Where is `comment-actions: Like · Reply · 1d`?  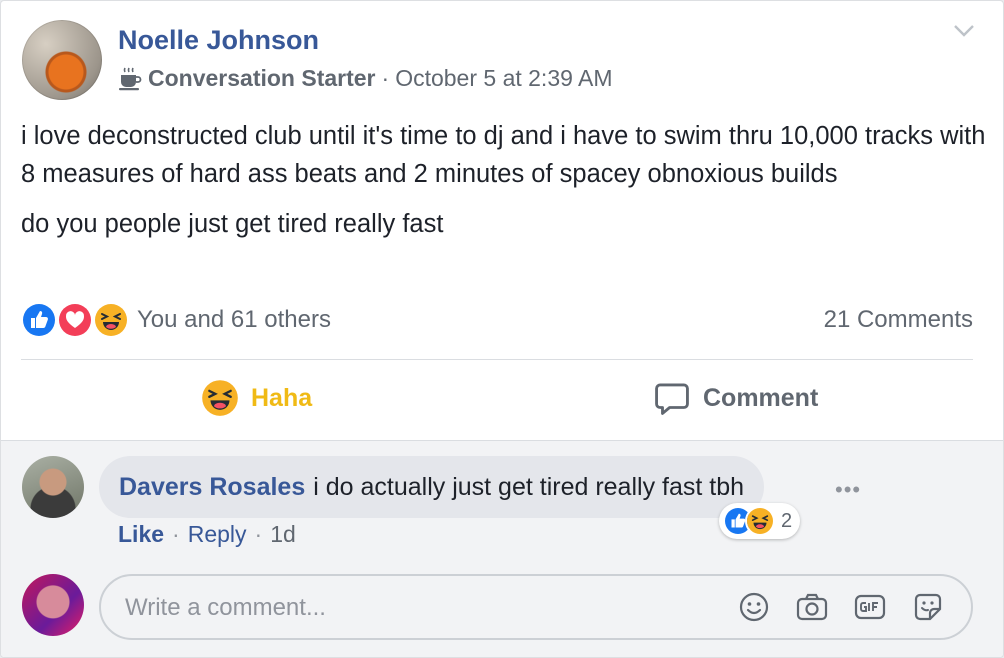 comment-actions: Like · Reply · 1d is located at coordinates (207, 534).